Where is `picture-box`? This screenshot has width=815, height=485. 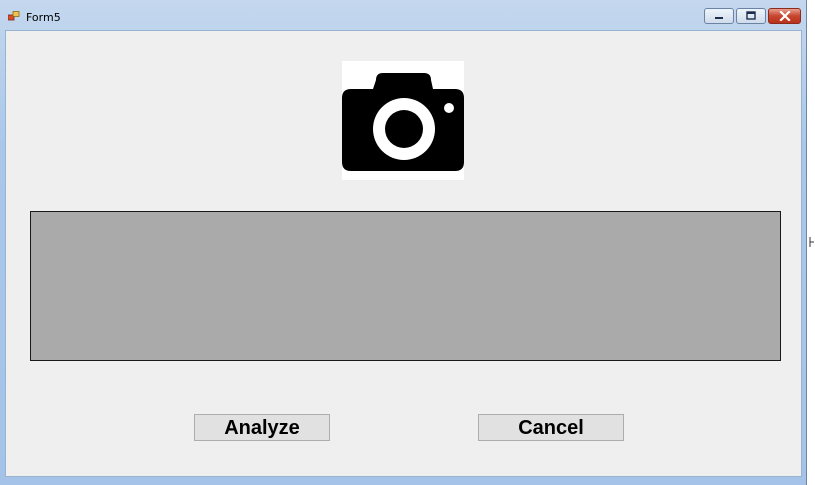 picture-box is located at coordinates (403, 120).